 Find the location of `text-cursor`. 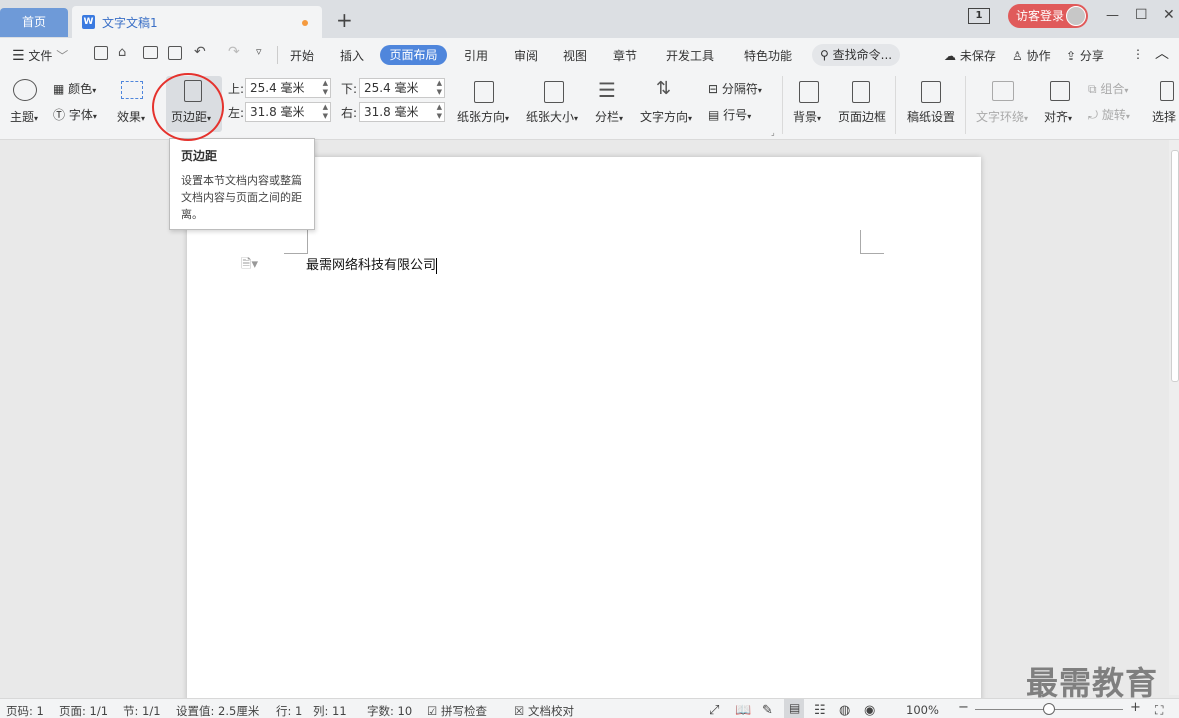

text-cursor is located at coordinates (437, 265).